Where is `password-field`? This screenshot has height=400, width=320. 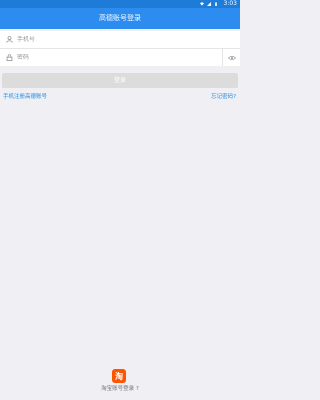 password-field is located at coordinates (120, 57).